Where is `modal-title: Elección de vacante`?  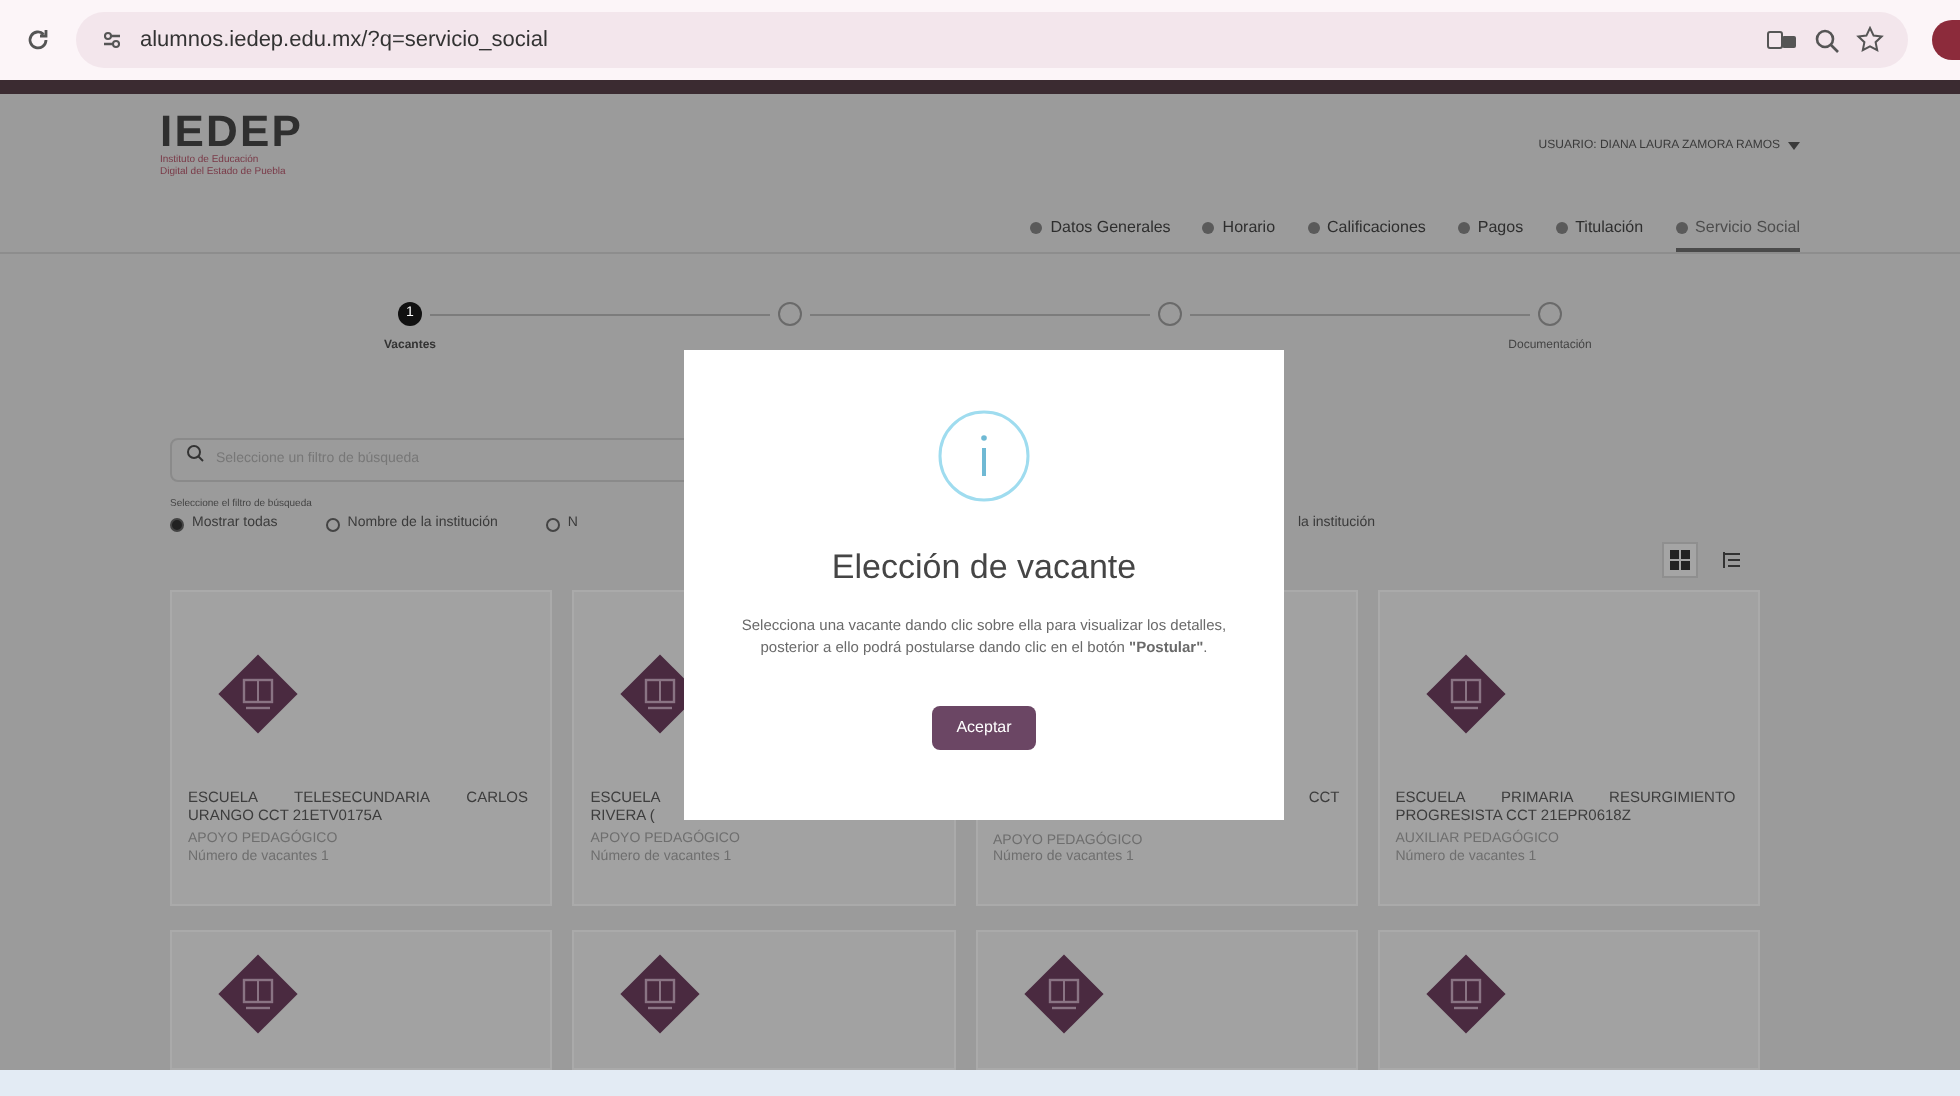 modal-title: Elección de vacante is located at coordinates (984, 568).